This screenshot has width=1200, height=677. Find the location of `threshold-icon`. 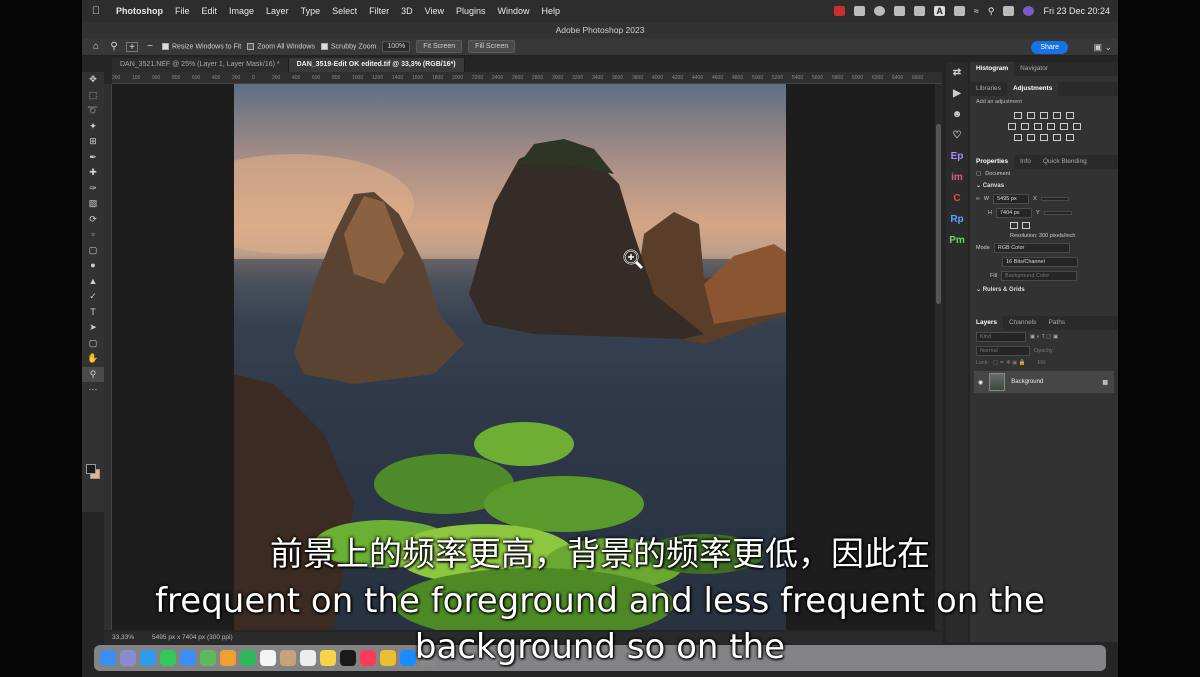

threshold-icon is located at coordinates (1044, 137).